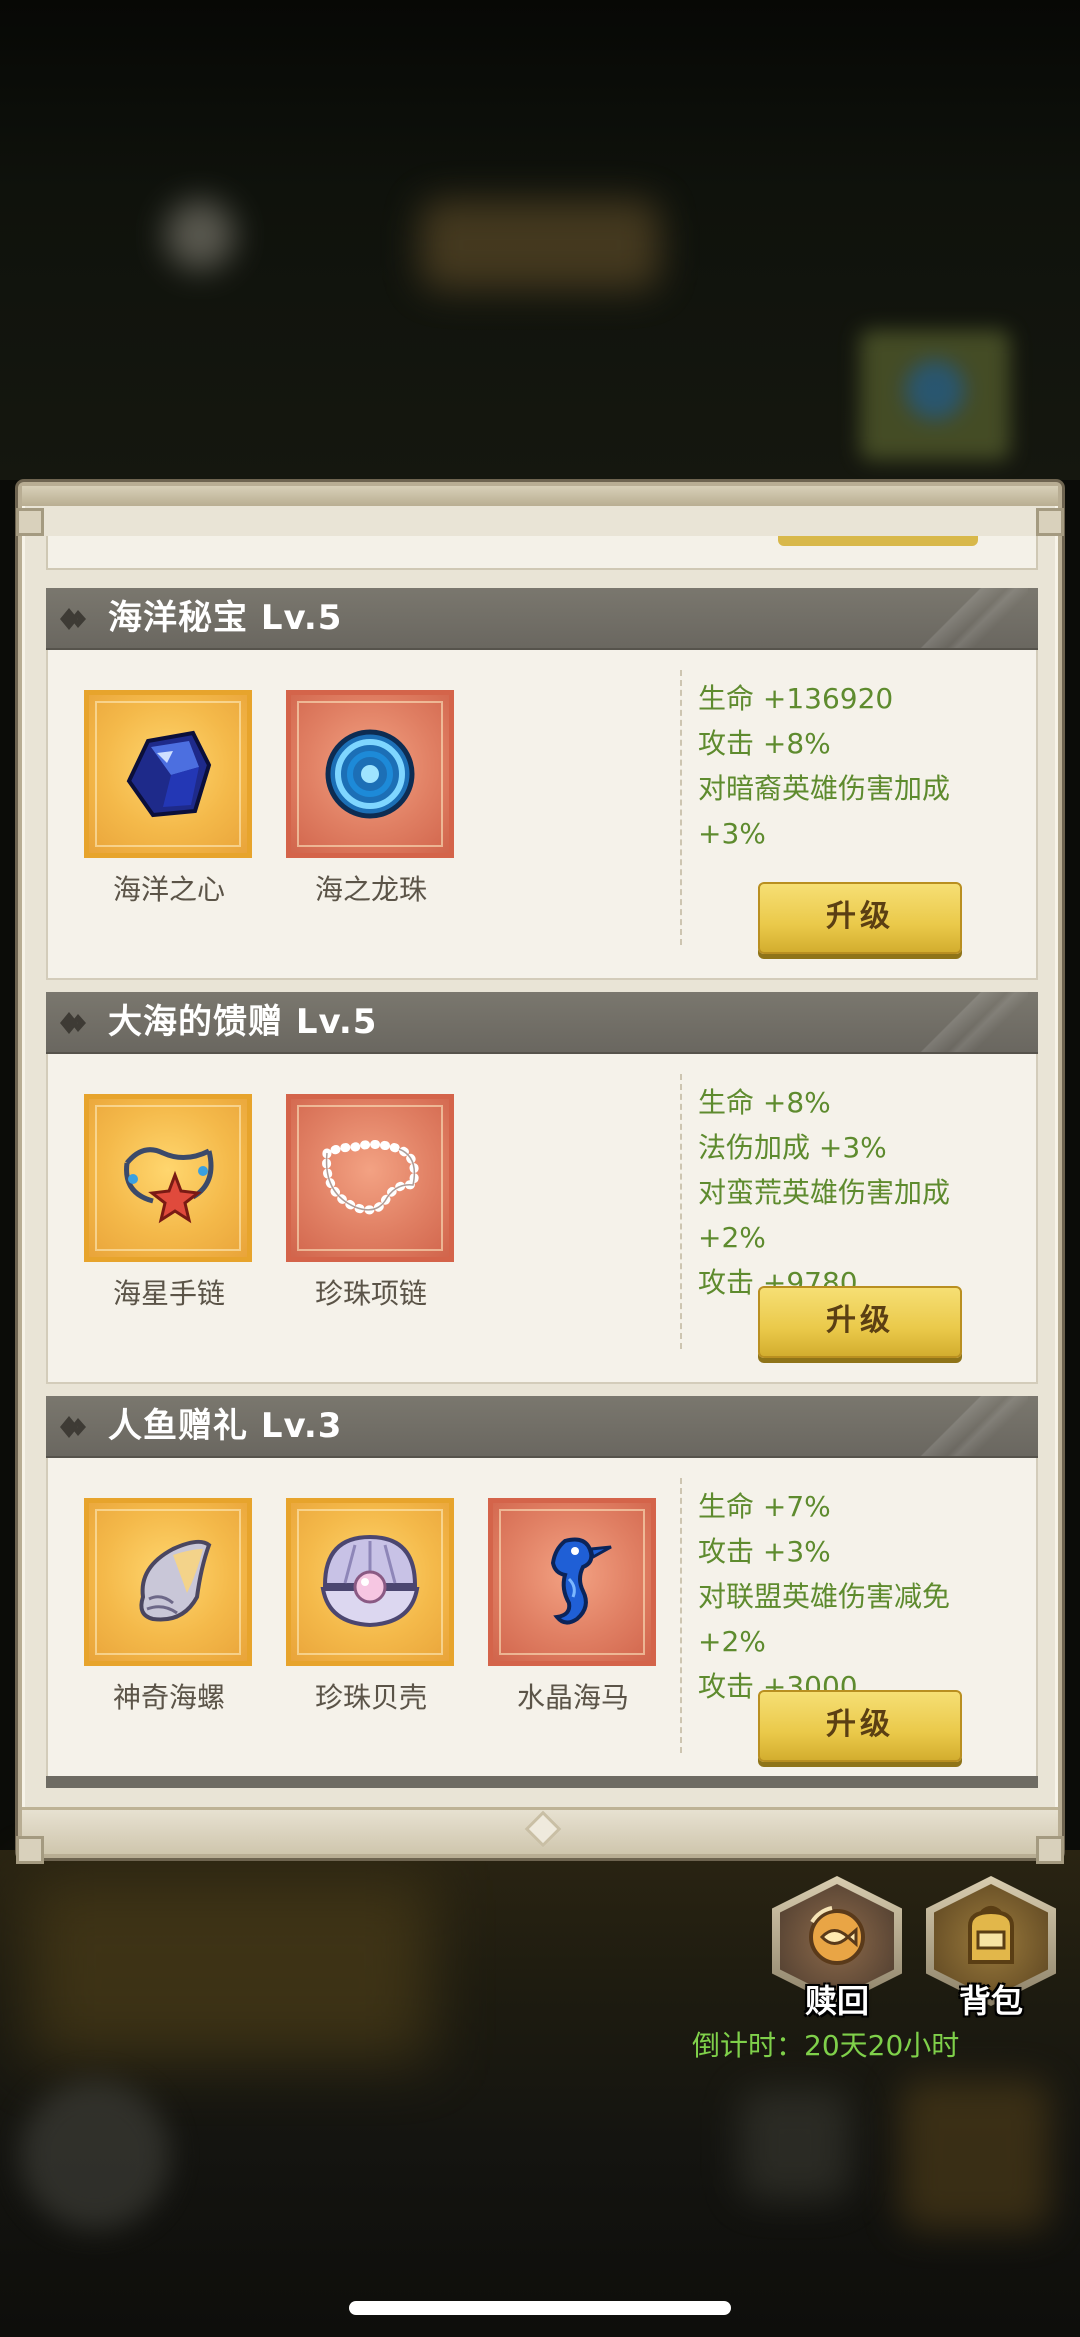 This screenshot has height=2337, width=1080. I want to click on treasure-item: 海之龙珠, so click(371, 810).